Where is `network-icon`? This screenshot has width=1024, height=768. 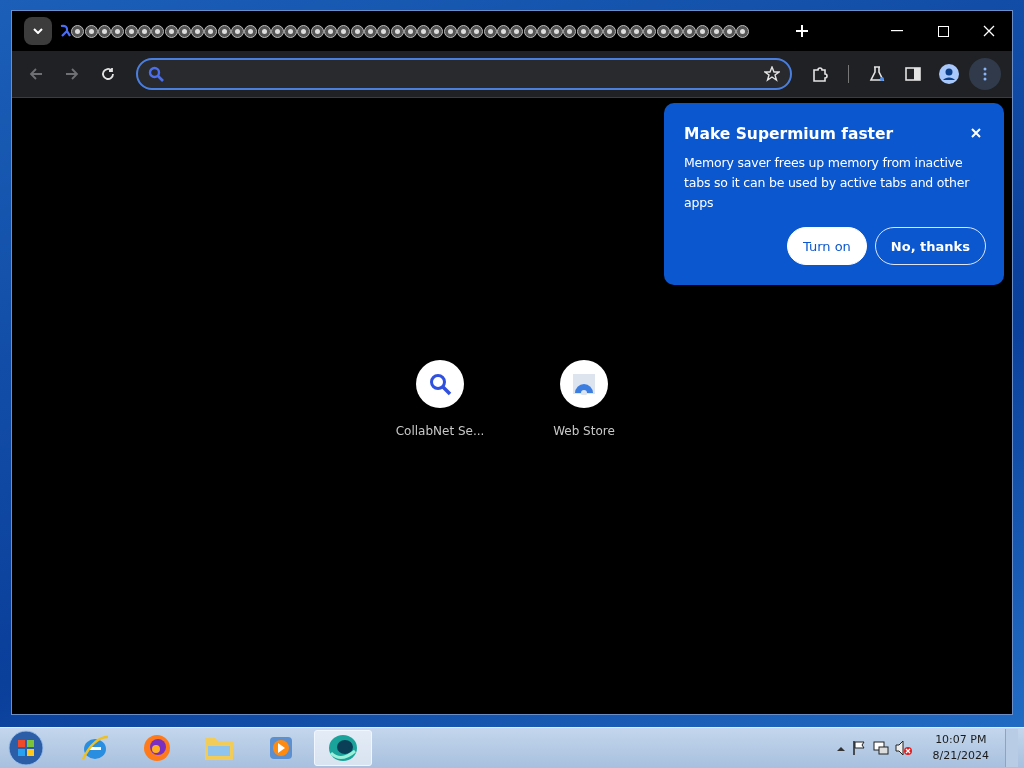
network-icon is located at coordinates (880, 748).